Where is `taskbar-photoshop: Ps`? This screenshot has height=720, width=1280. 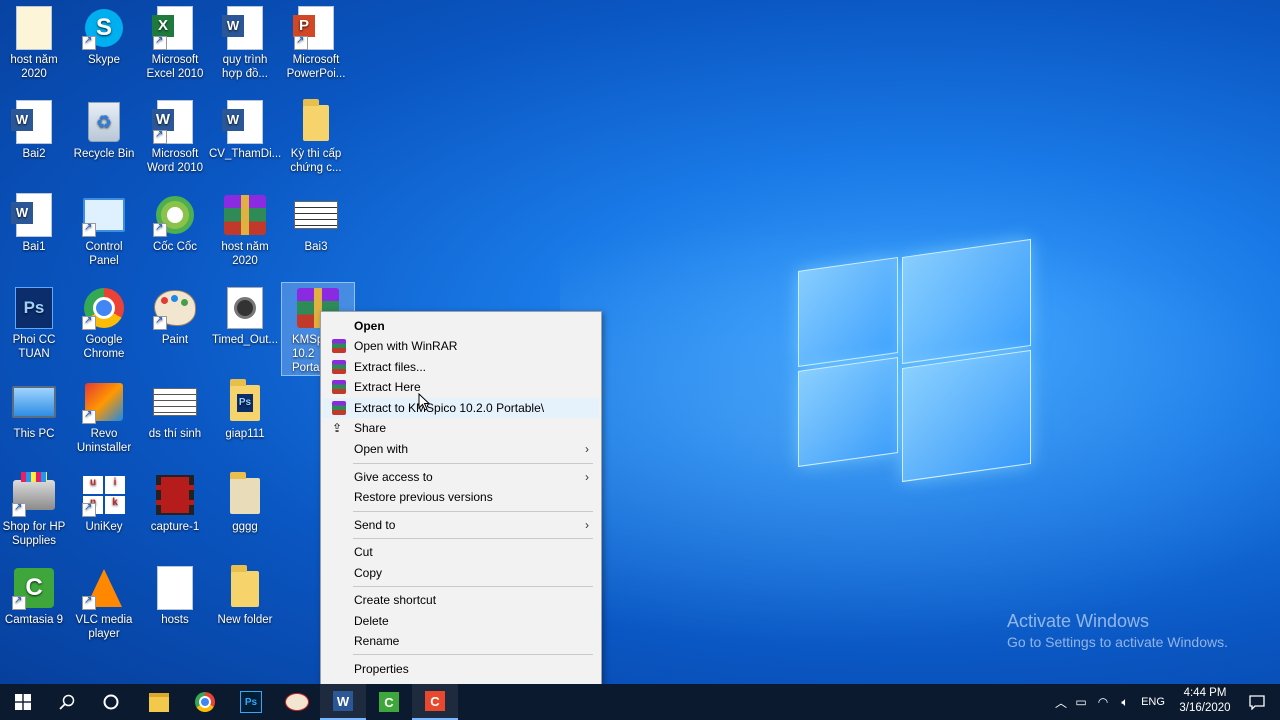 taskbar-photoshop: Ps is located at coordinates (251, 702).